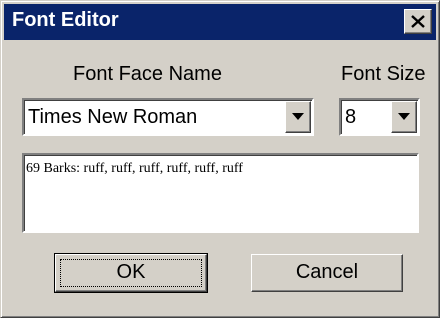 Image resolution: width=440 pixels, height=318 pixels. Describe the element at coordinates (383, 74) in the screenshot. I see `font-size-label: Font Size` at that location.